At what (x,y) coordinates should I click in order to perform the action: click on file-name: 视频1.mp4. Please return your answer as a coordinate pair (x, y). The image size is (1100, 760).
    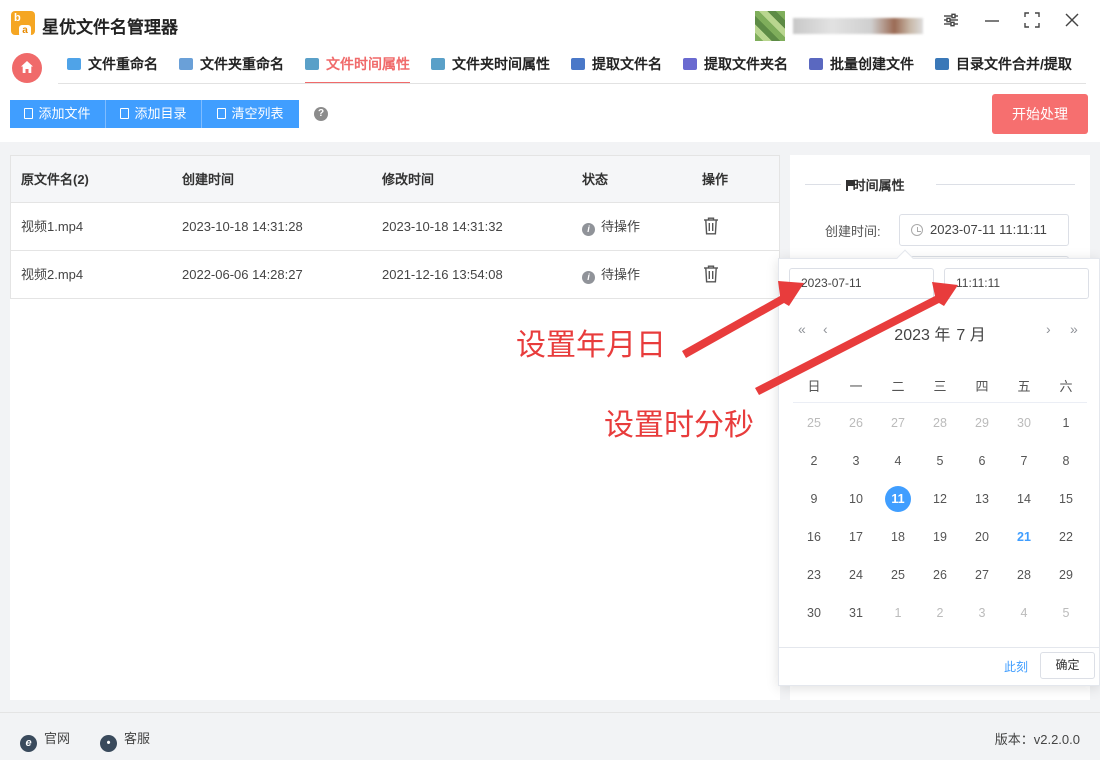
    Looking at the image, I should click on (52, 226).